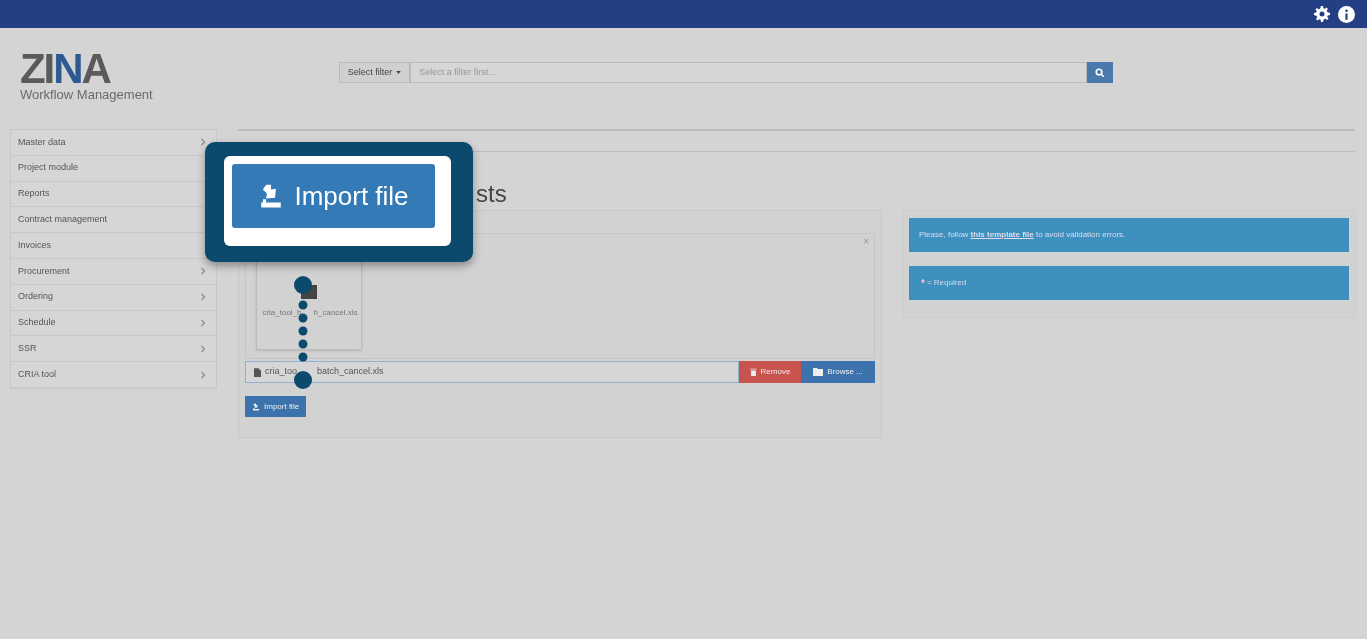 The width and height of the screenshot is (1367, 639). I want to click on file-icon, so click(257, 372).